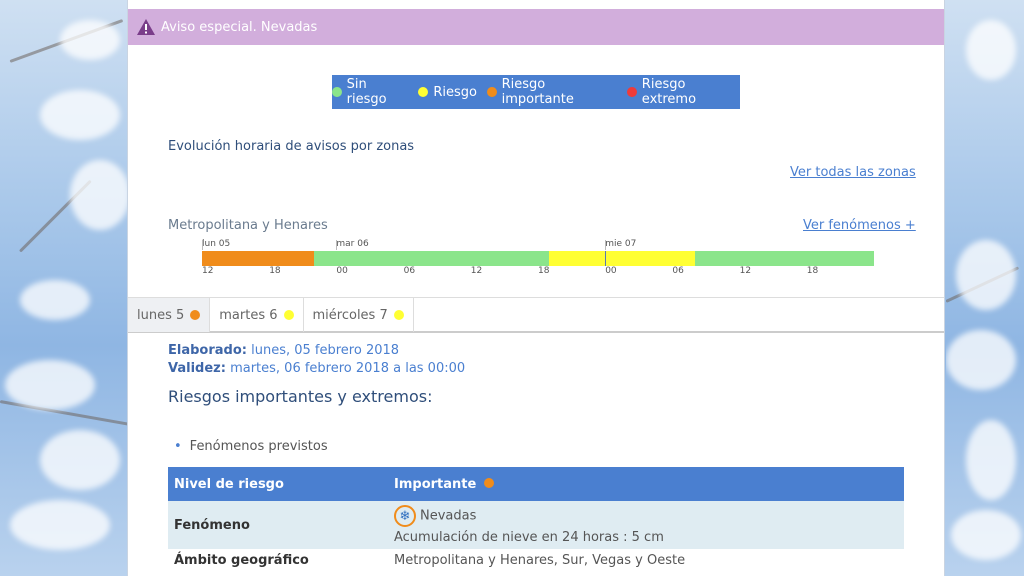 This screenshot has height=576, width=1024. Describe the element at coordinates (161, 315) in the screenshot. I see `tab-label: lunes 5` at that location.